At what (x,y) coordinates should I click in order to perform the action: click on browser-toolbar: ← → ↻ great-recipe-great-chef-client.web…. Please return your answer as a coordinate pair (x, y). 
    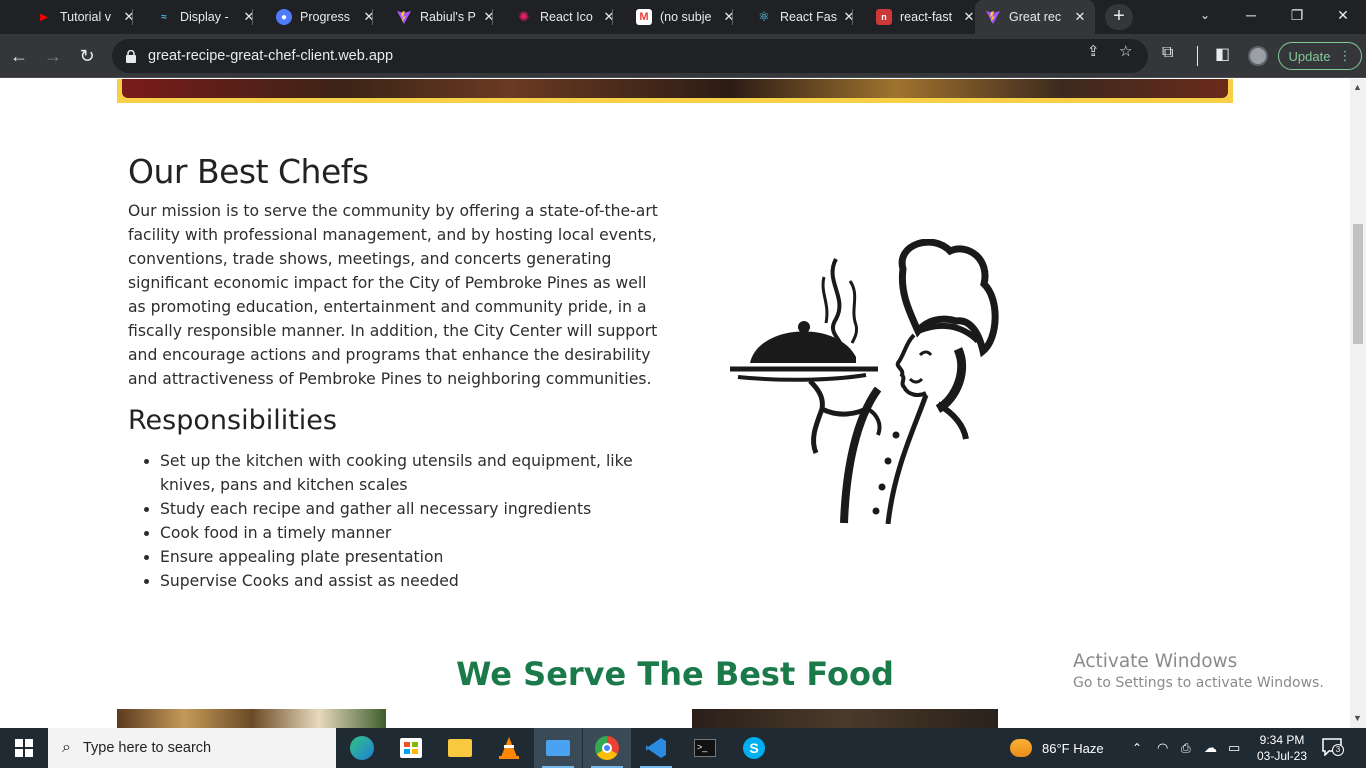
    Looking at the image, I should click on (683, 56).